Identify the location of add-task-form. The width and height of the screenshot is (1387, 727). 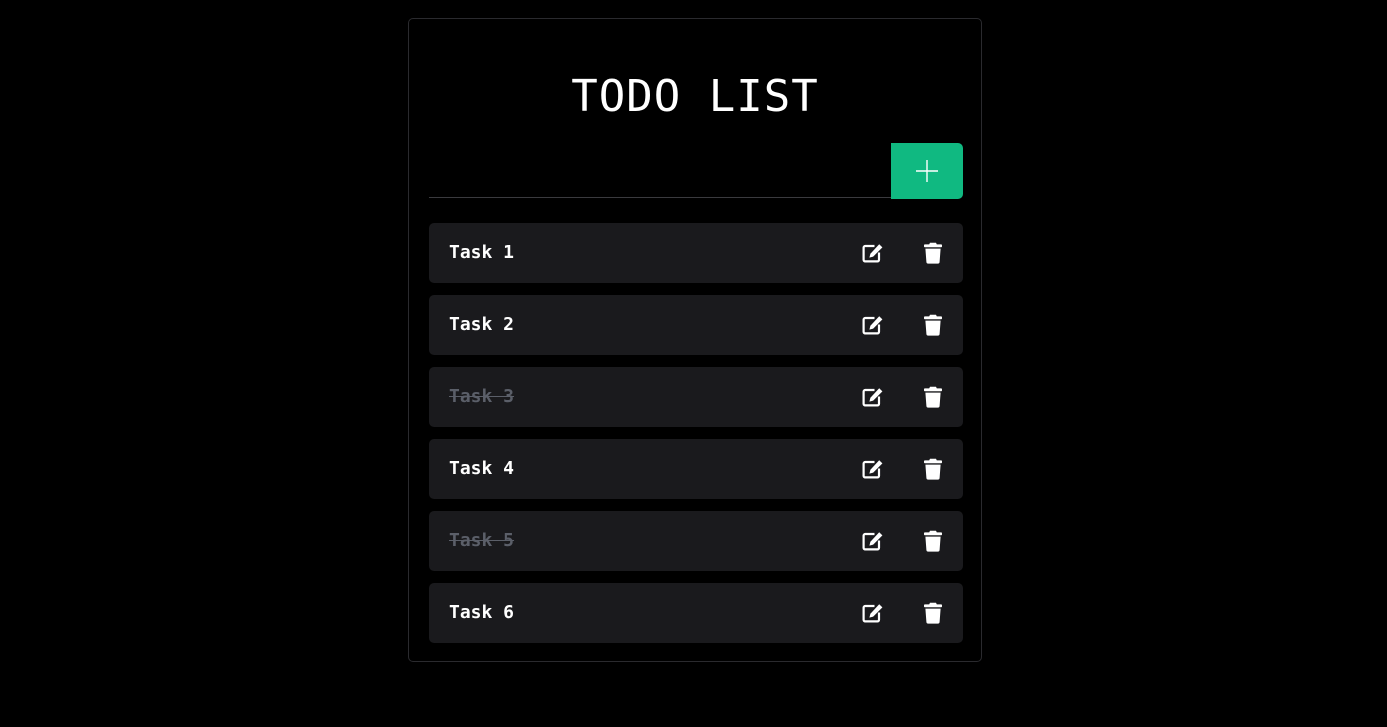
(696, 171).